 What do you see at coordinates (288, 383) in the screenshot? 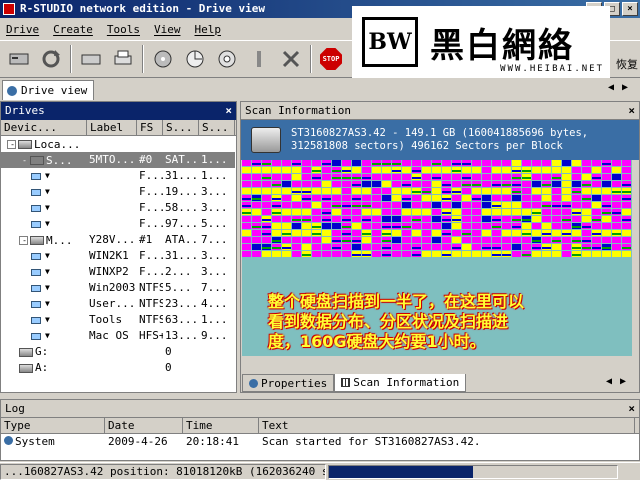
I see `tab-properties: Properties` at bounding box center [288, 383].